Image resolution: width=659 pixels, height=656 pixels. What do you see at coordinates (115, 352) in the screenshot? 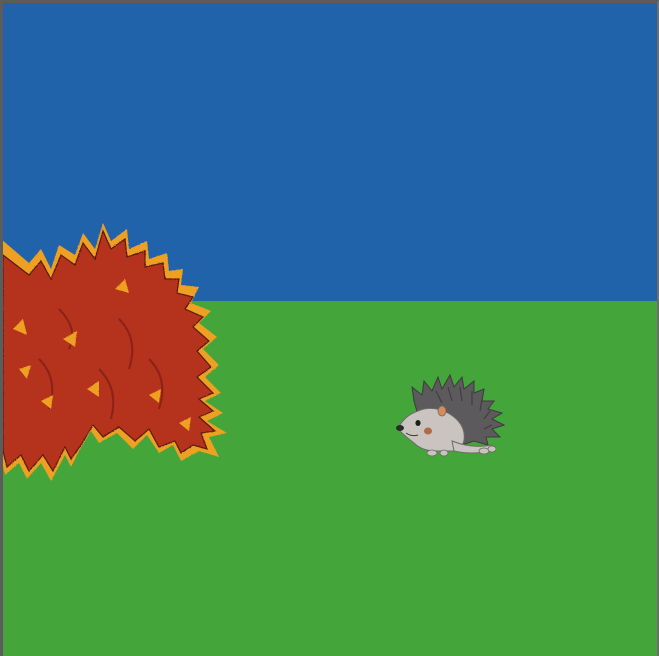
I see `bush-graphic` at bounding box center [115, 352].